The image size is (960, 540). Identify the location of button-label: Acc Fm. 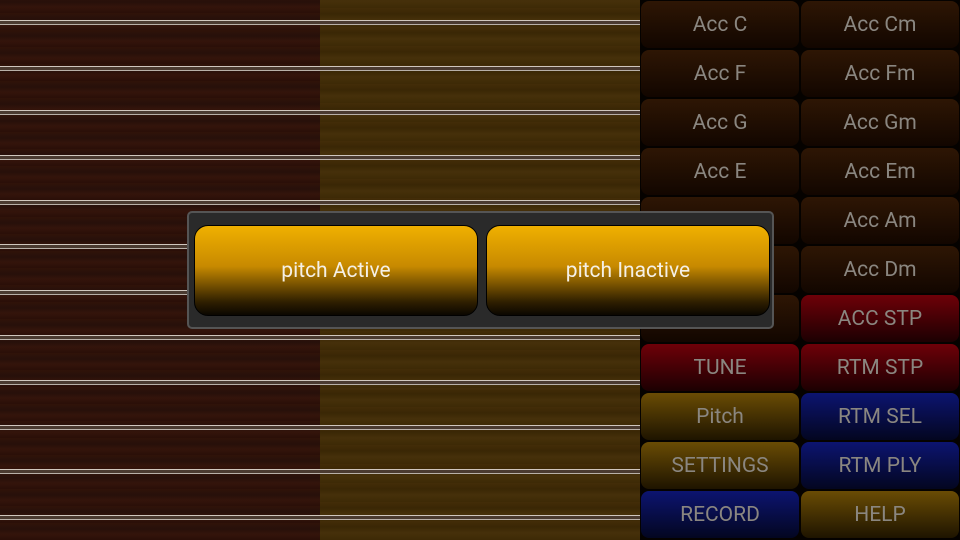
(880, 73).